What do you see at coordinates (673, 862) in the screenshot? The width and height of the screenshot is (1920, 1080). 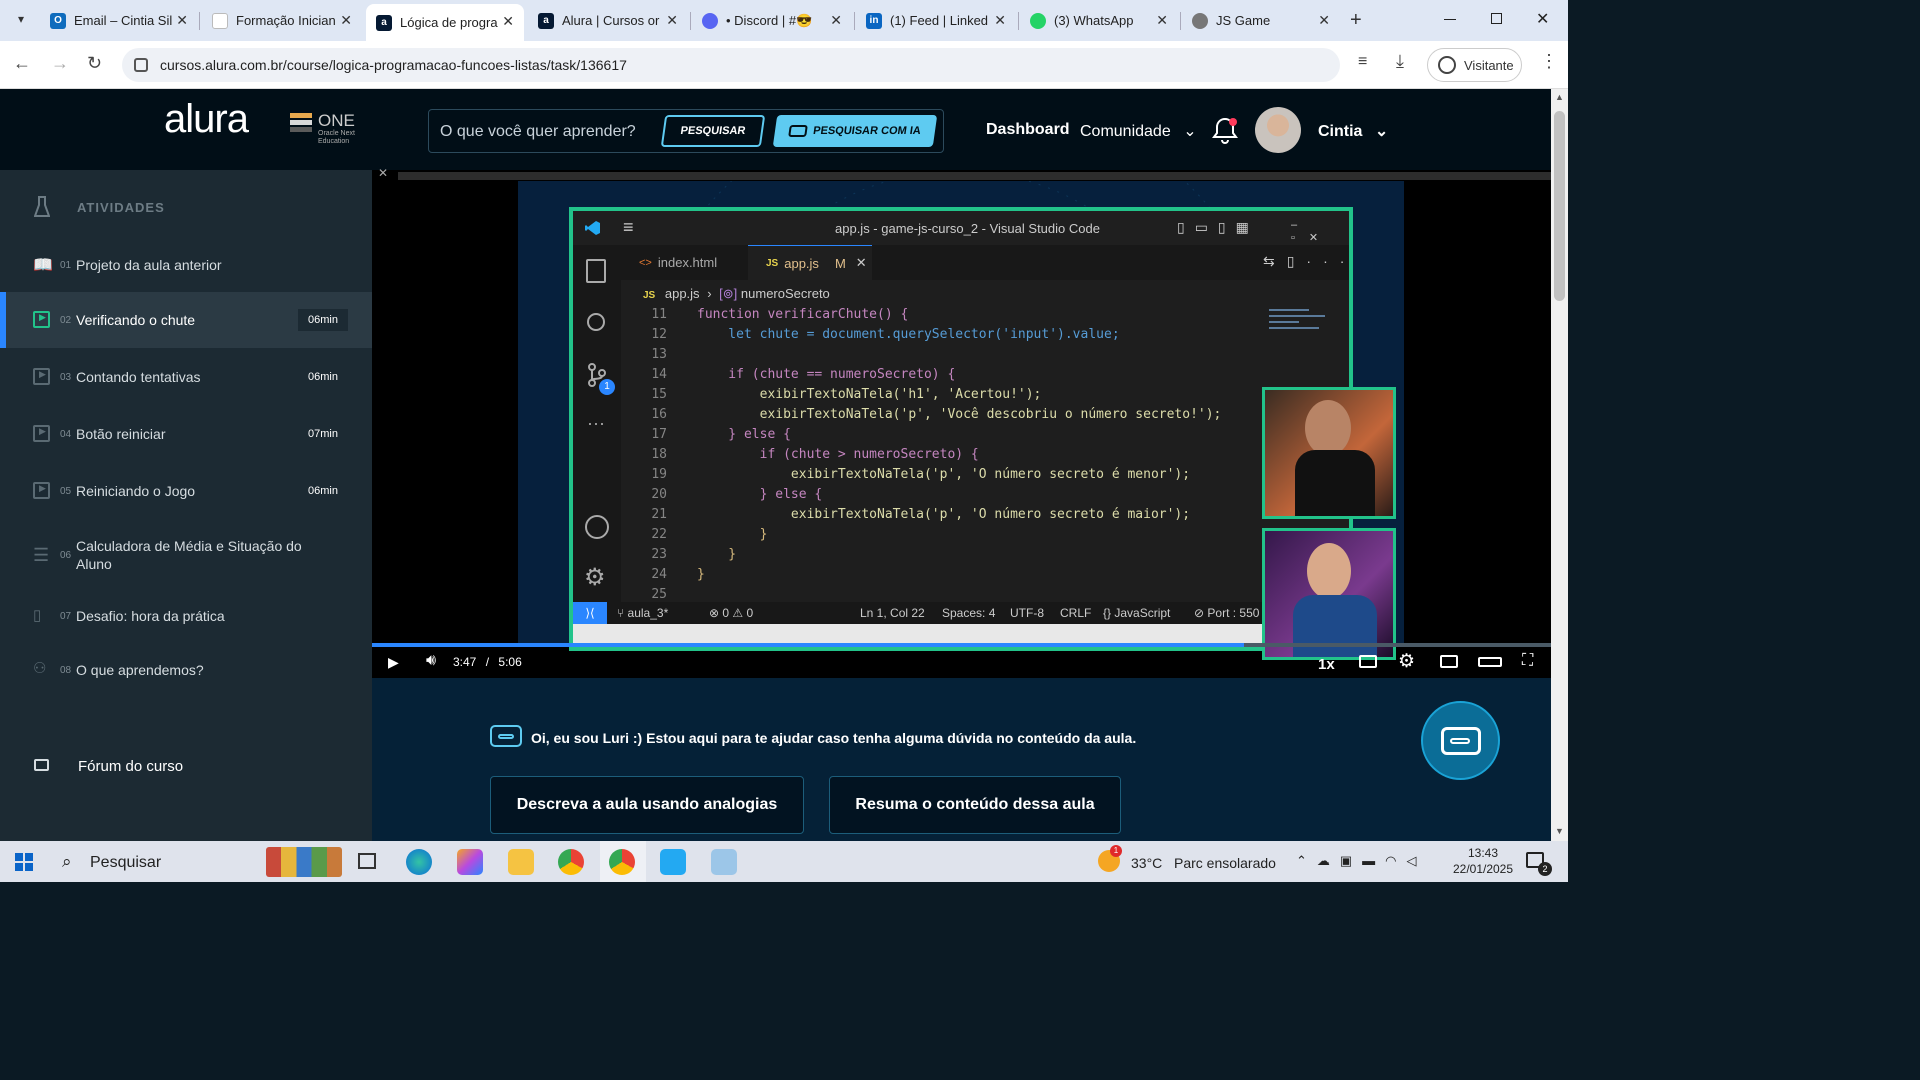 I see `vscode-icon` at bounding box center [673, 862].